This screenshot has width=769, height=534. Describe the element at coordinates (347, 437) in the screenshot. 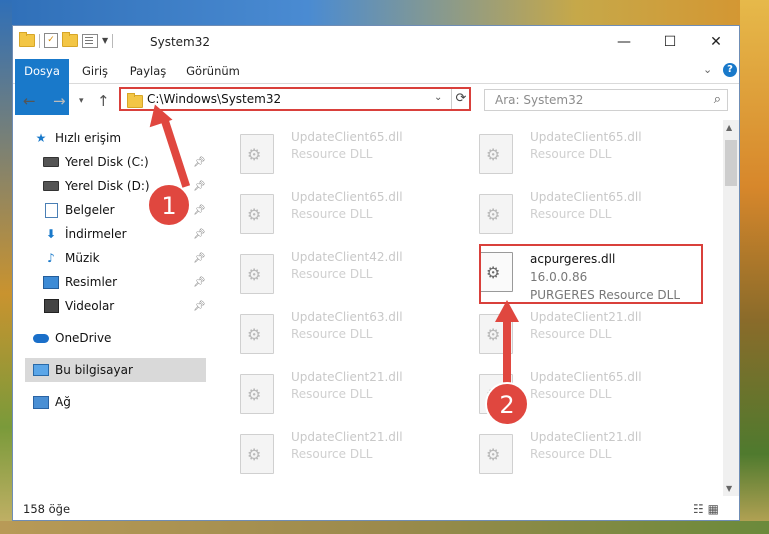

I see `file-name: UpdateClient21.dll` at that location.